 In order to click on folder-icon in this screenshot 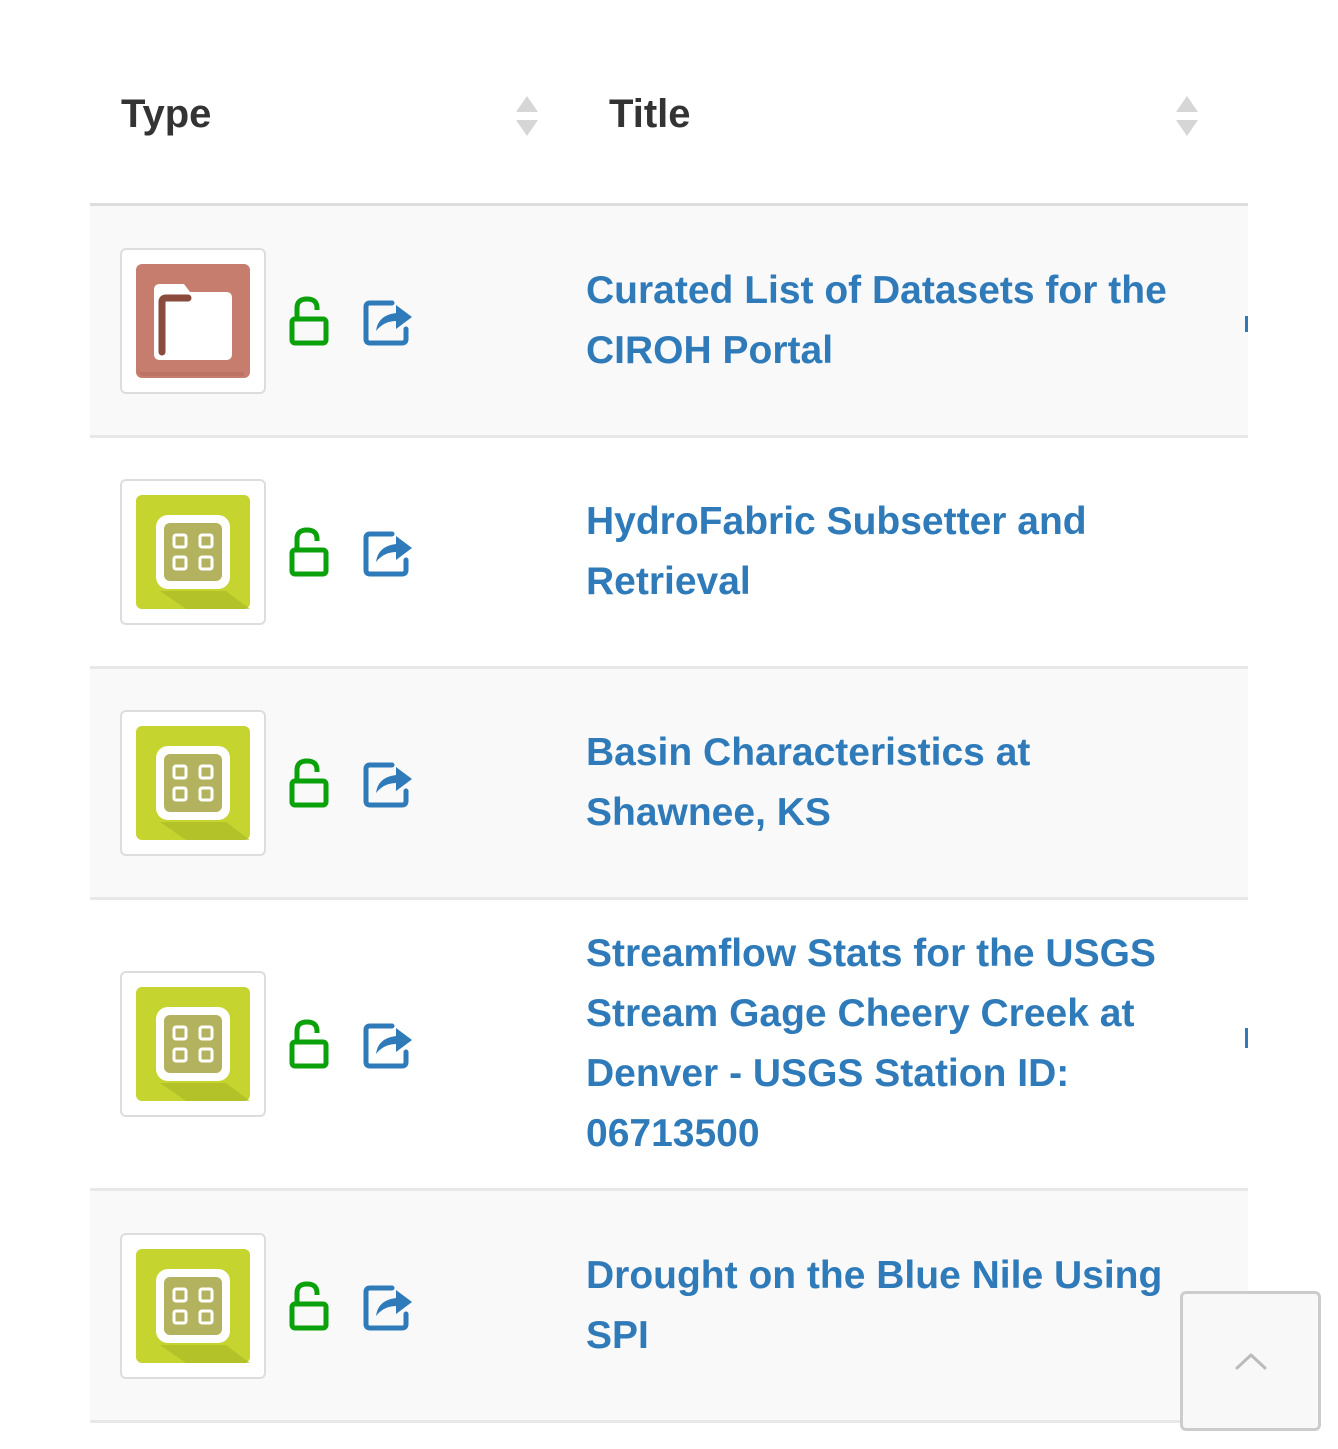, I will do `click(193, 320)`.